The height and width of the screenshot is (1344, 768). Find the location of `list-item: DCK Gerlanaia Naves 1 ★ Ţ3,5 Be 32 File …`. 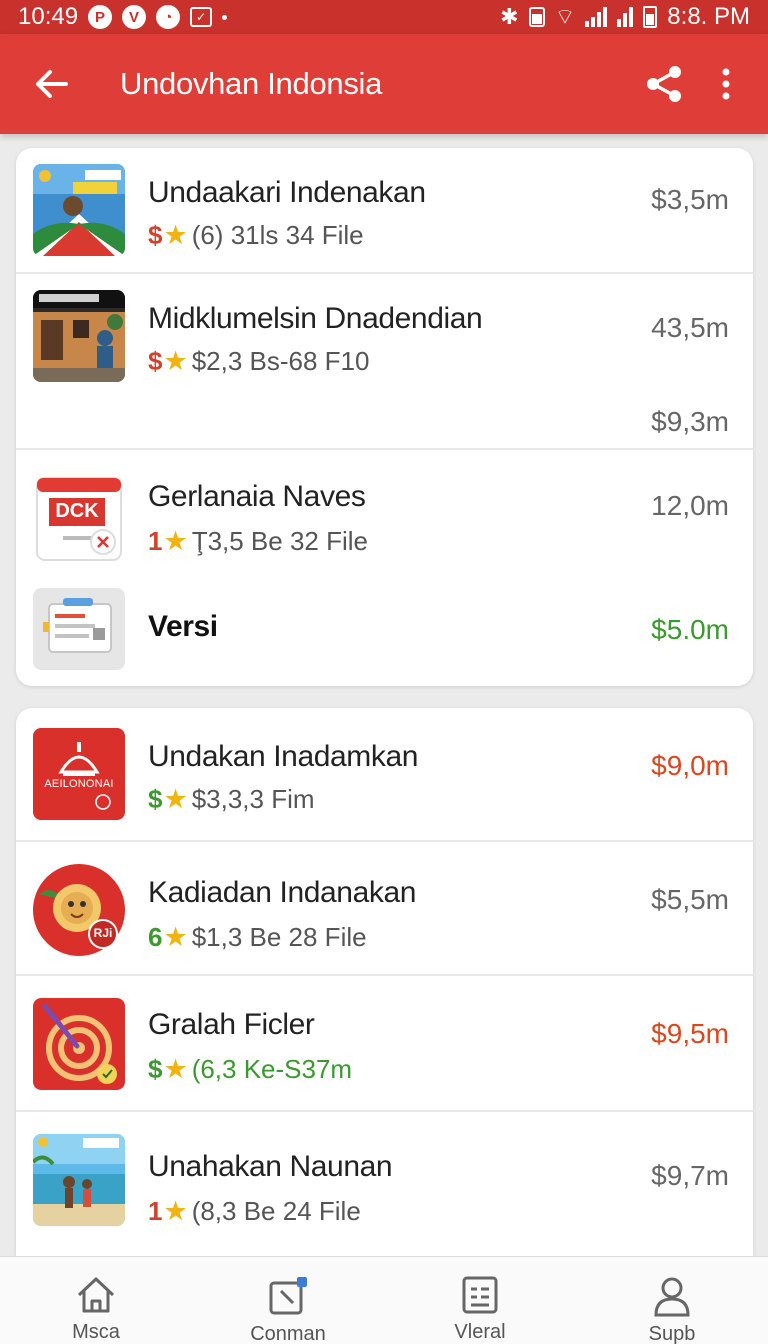

list-item: DCK Gerlanaia Naves 1 ★ Ţ3,5 Be 32 File … is located at coordinates (384, 510).